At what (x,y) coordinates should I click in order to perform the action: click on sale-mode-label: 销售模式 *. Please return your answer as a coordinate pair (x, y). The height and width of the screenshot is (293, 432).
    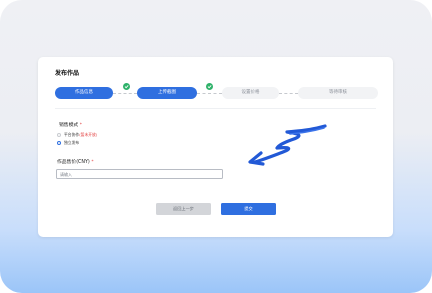
    Looking at the image, I should click on (70, 124).